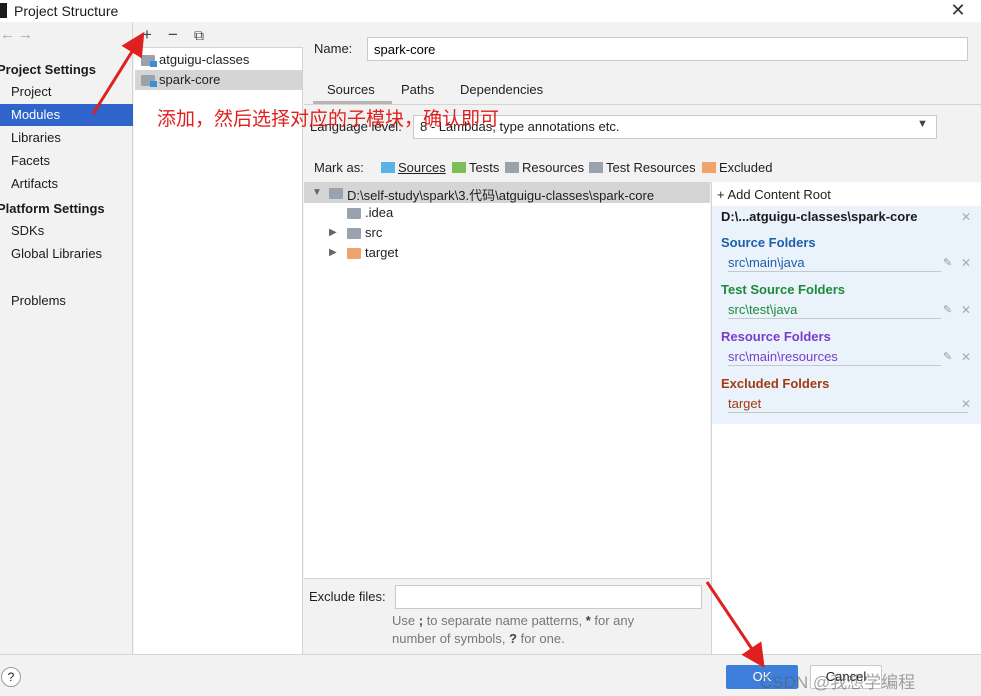 The width and height of the screenshot is (981, 696). I want to click on annotation-arrow-add, so click(118, 73).